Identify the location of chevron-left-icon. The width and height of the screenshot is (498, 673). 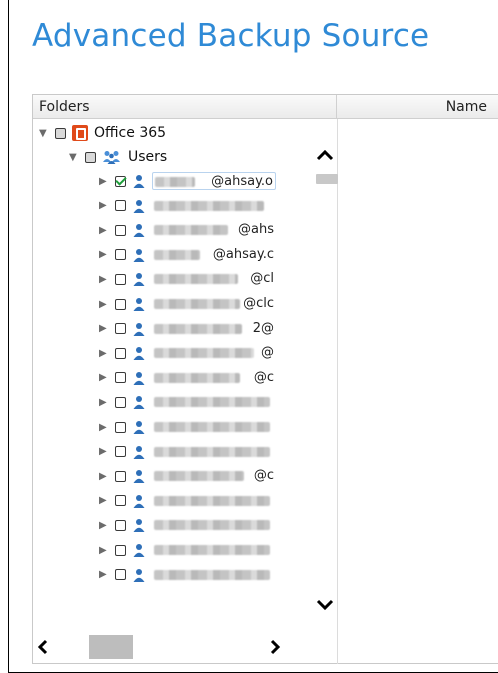
(42, 647).